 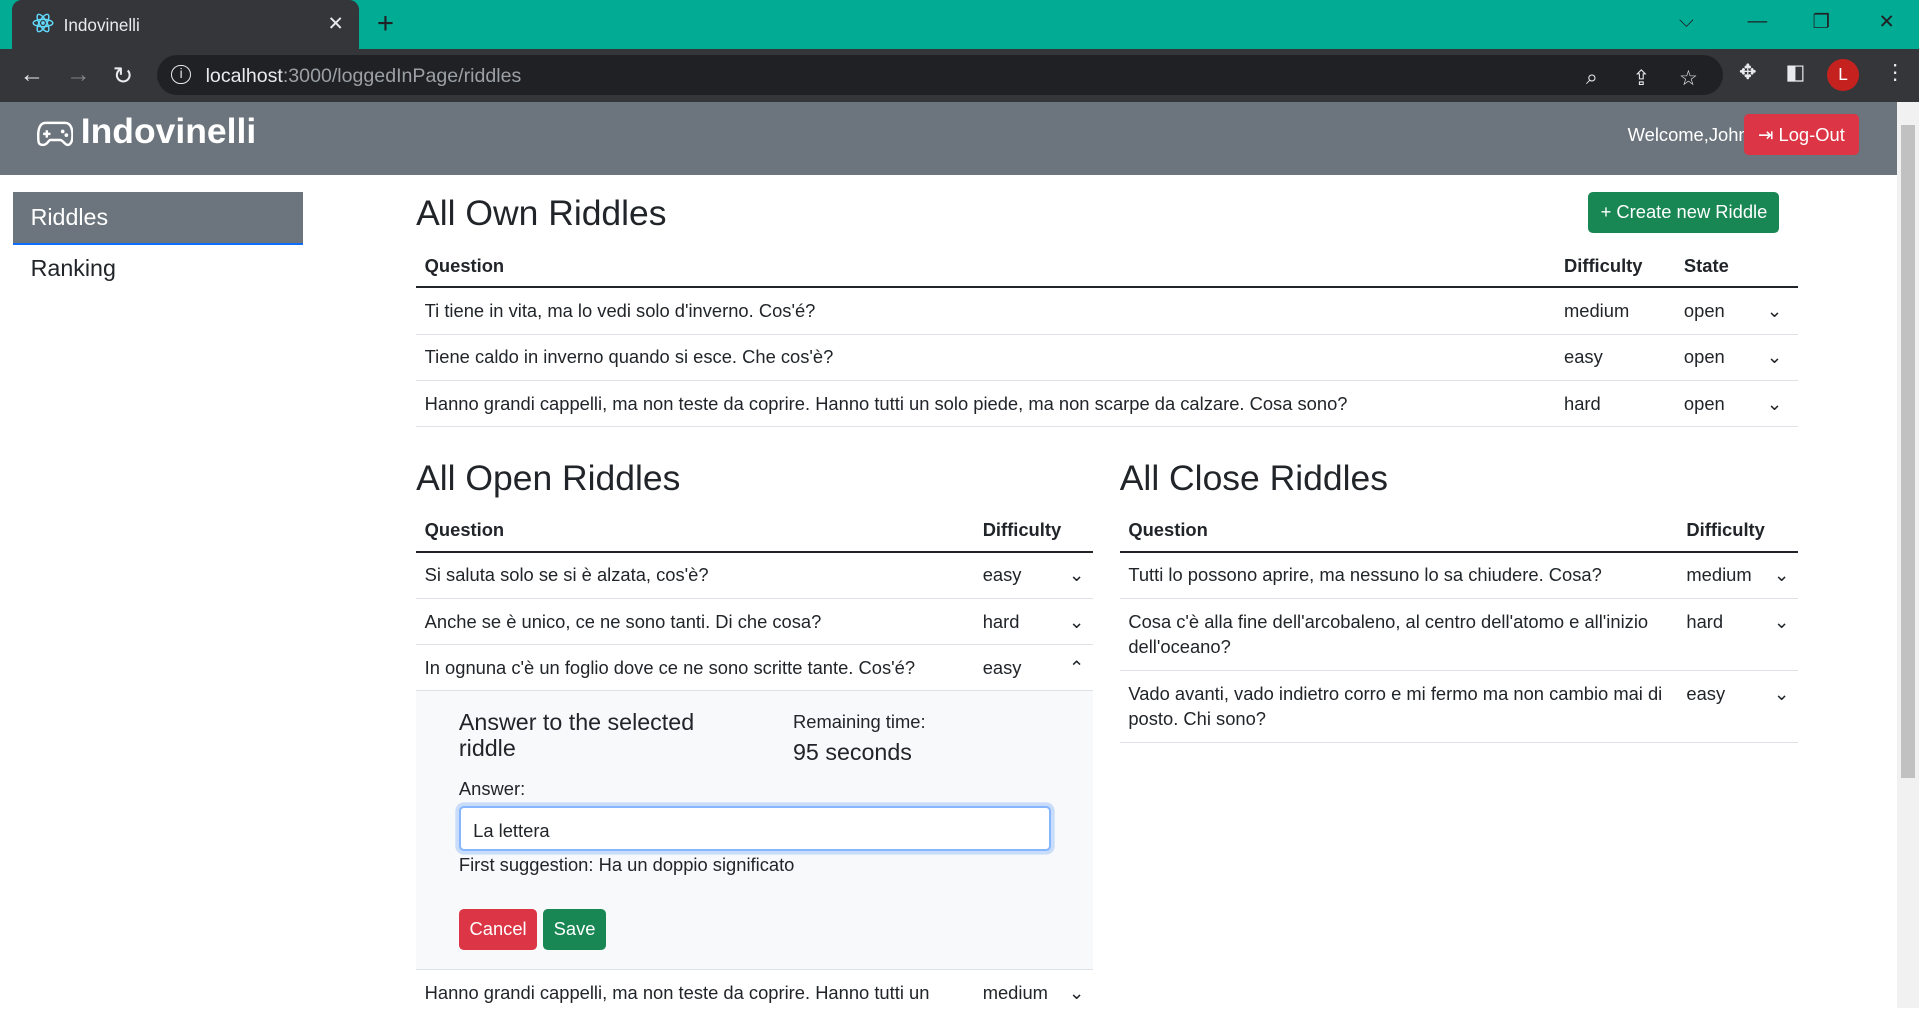 I want to click on react-icon, so click(x=43, y=25).